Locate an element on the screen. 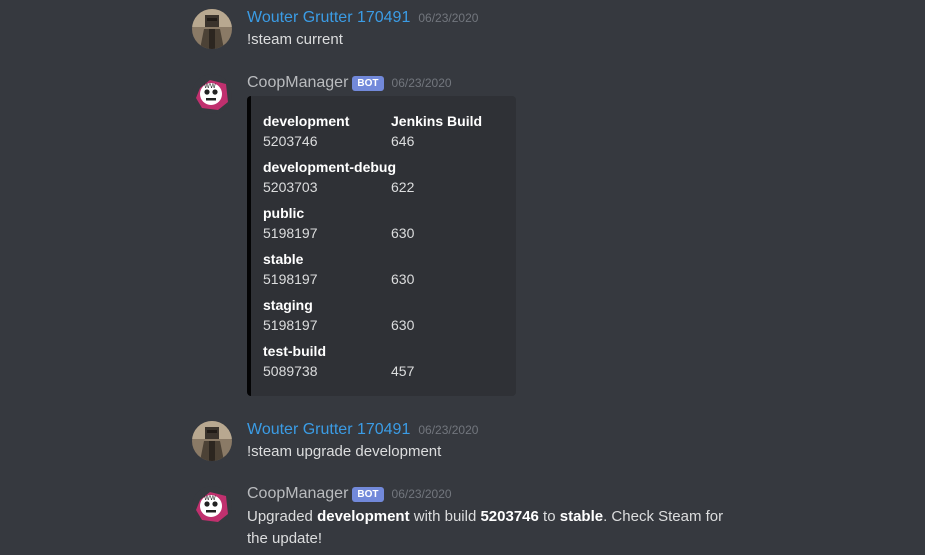 Image resolution: width=925 pixels, height=555 pixels. embed-field-name: stable is located at coordinates (283, 259).